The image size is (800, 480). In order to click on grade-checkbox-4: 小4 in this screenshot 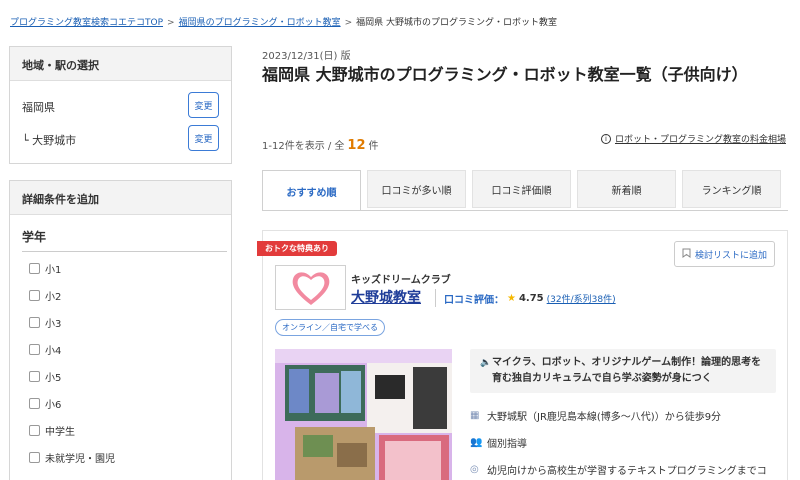, I will do `click(45, 349)`.